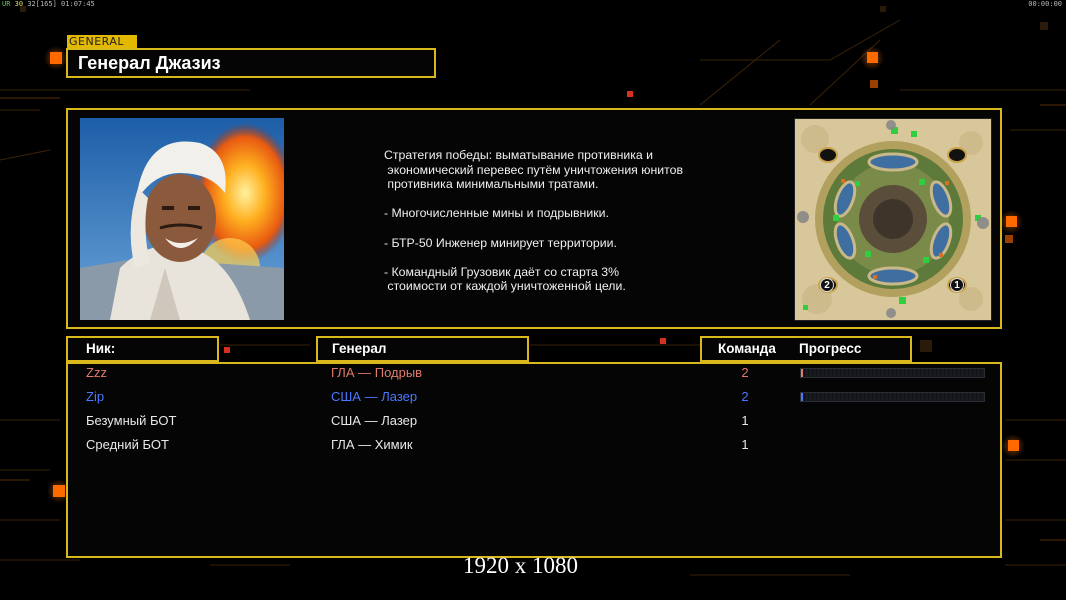 The height and width of the screenshot is (600, 1066). I want to click on hud-time: 01:07:45, so click(78, 4).